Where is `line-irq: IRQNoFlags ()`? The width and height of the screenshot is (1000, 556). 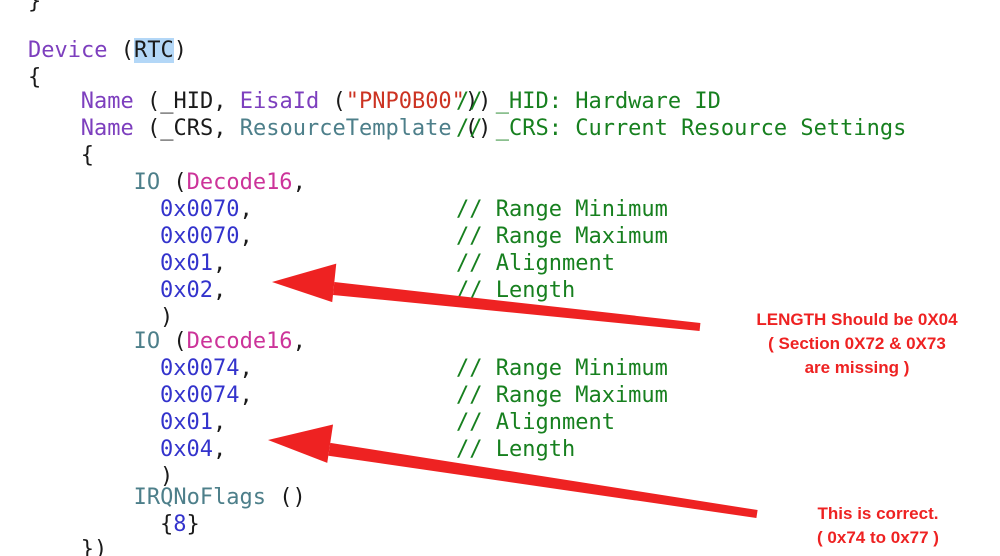
line-irq: IRQNoFlags () is located at coordinates (220, 497).